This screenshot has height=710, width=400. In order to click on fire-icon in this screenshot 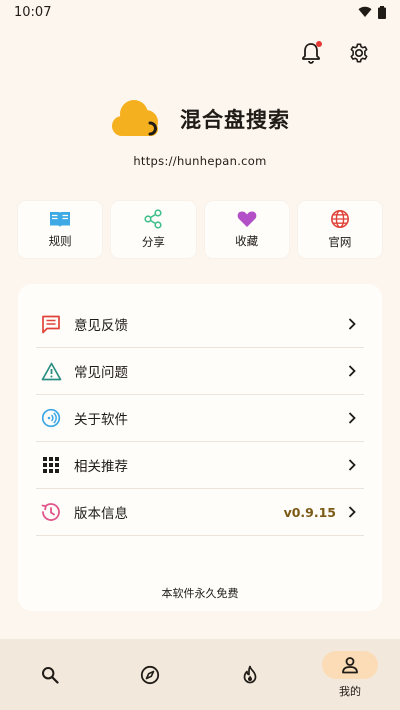, I will do `click(250, 674)`.